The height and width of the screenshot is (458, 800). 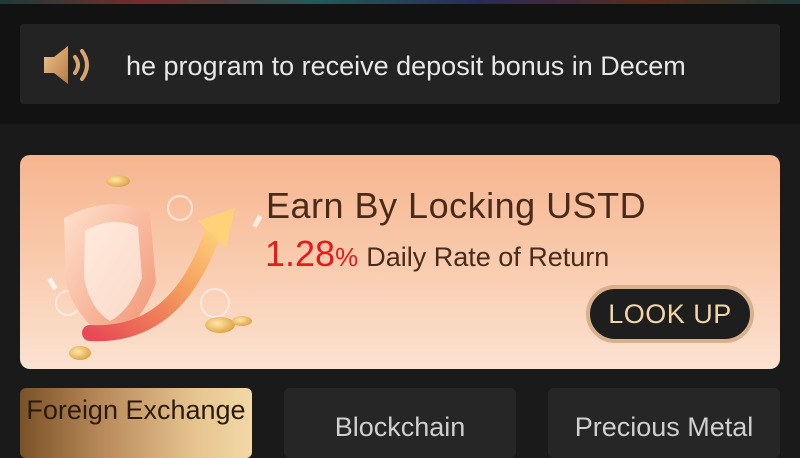 I want to click on tab-blockchain: Blockchain, so click(x=400, y=423).